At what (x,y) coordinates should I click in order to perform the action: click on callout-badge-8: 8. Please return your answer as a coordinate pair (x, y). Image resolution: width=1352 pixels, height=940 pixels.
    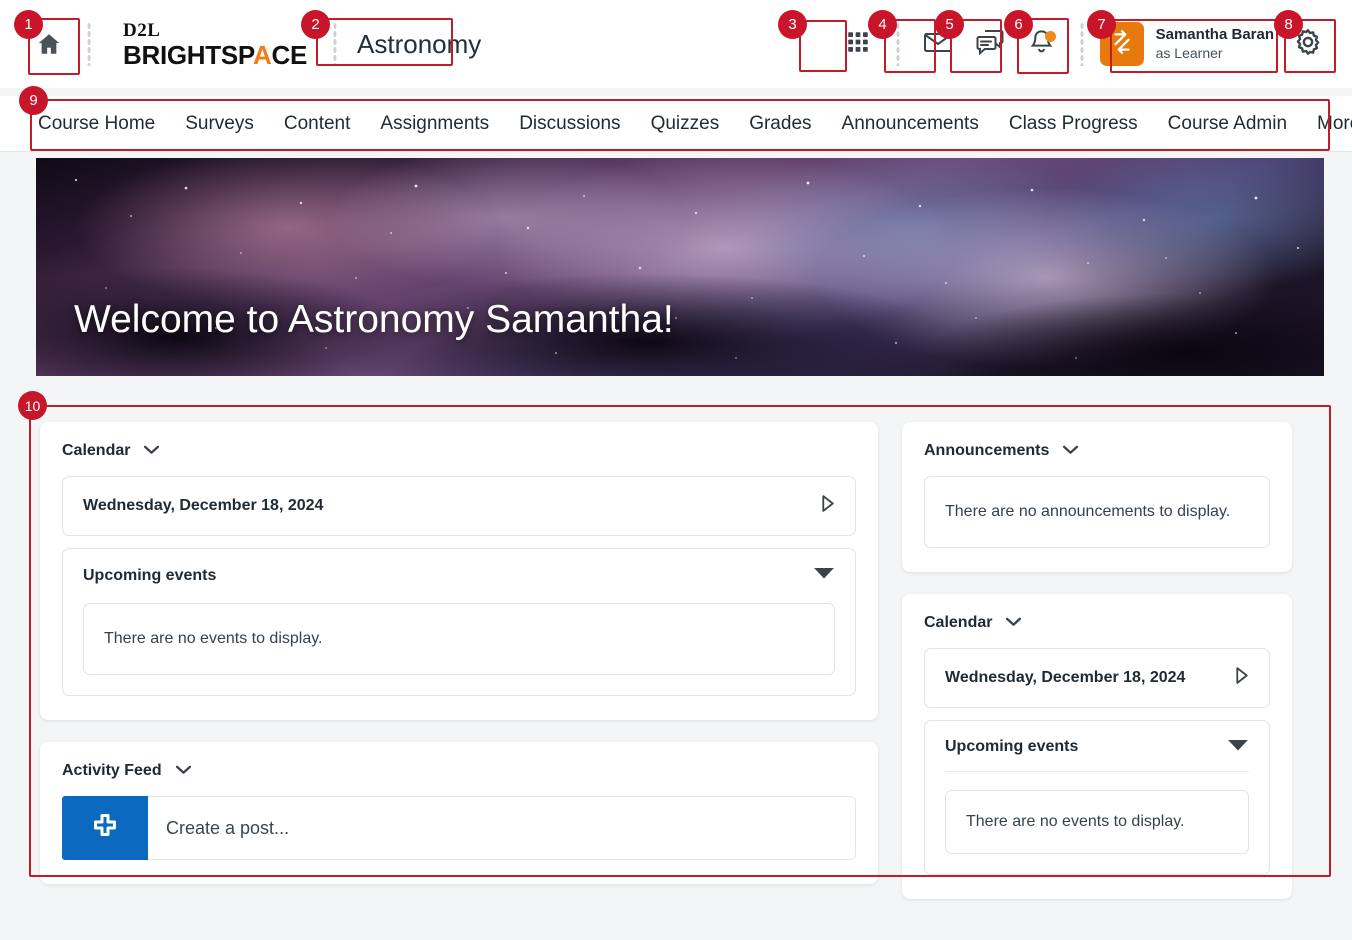
    Looking at the image, I should click on (1288, 24).